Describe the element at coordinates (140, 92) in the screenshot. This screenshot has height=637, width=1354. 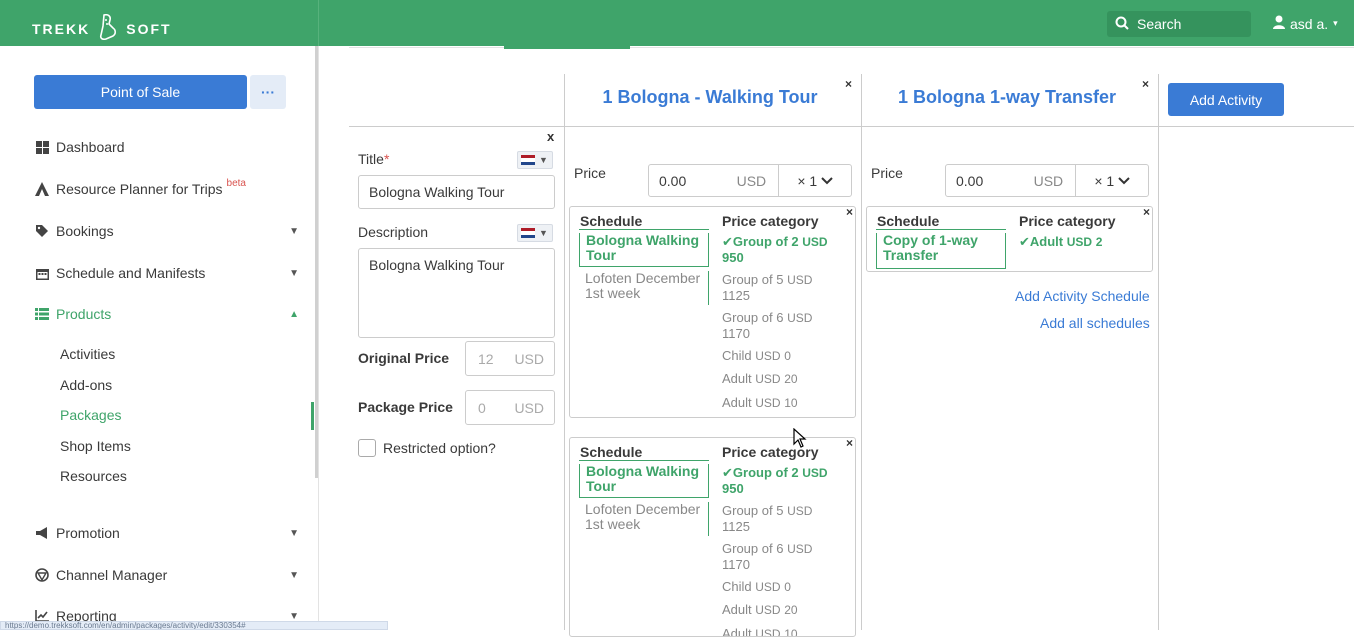
I see `point-of-sale-button: Point of Sale` at that location.